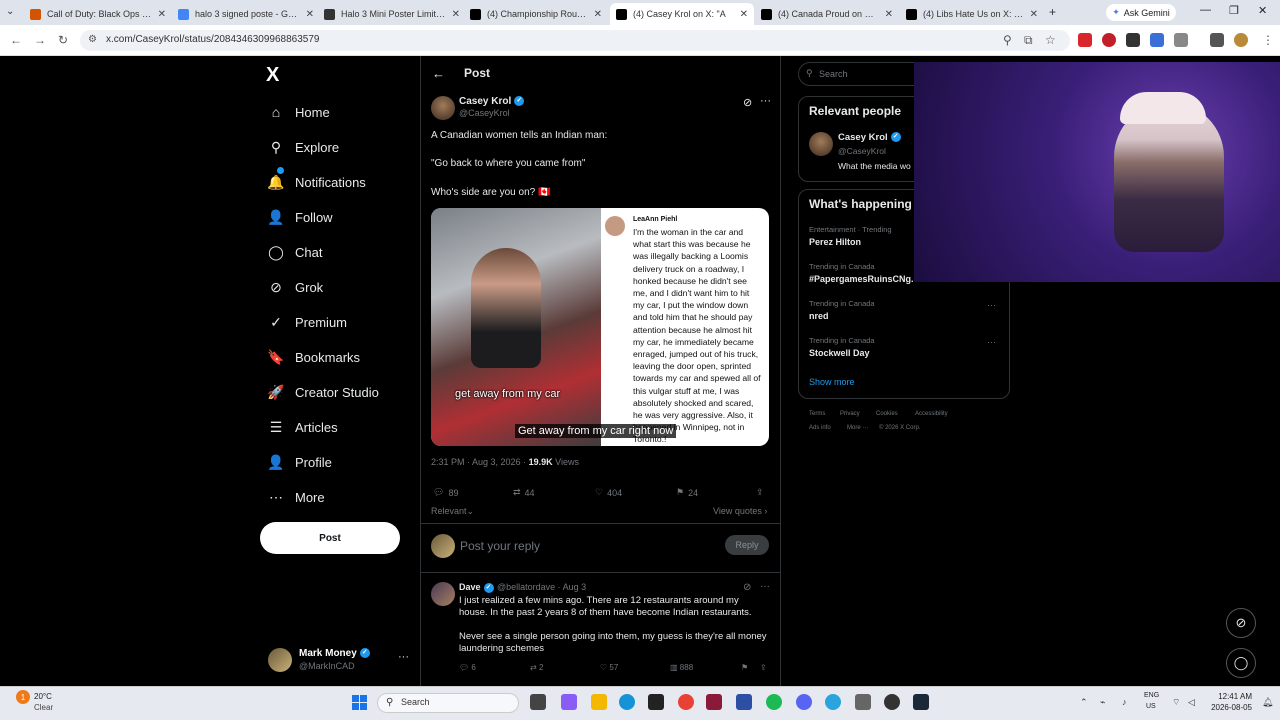 Image resolution: width=1280 pixels, height=720 pixels. What do you see at coordinates (541, 587) in the screenshot?
I see `reply-author-handle: @bellatordave · Aug 3` at bounding box center [541, 587].